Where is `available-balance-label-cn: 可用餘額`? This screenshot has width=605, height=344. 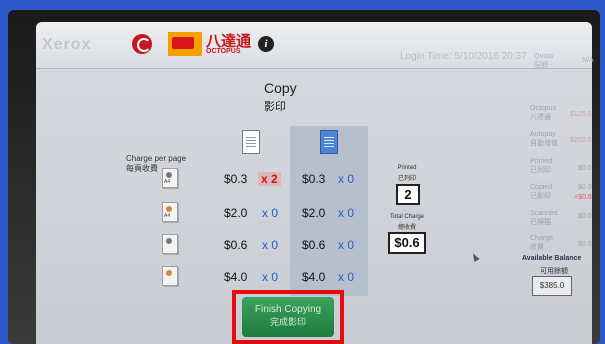
available-balance-label-cn: 可用餘額 is located at coordinates (554, 271).